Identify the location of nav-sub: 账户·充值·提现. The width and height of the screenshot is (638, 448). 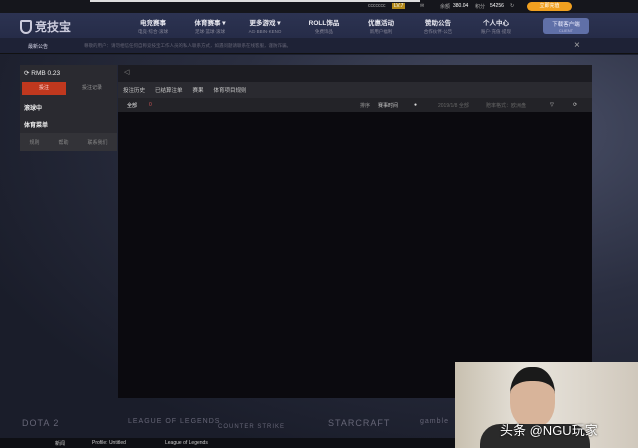
(496, 31).